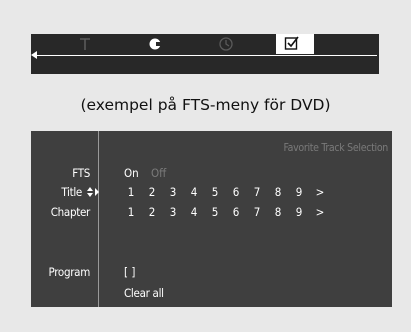  What do you see at coordinates (129, 272) in the screenshot?
I see `program-value: [ ]` at bounding box center [129, 272].